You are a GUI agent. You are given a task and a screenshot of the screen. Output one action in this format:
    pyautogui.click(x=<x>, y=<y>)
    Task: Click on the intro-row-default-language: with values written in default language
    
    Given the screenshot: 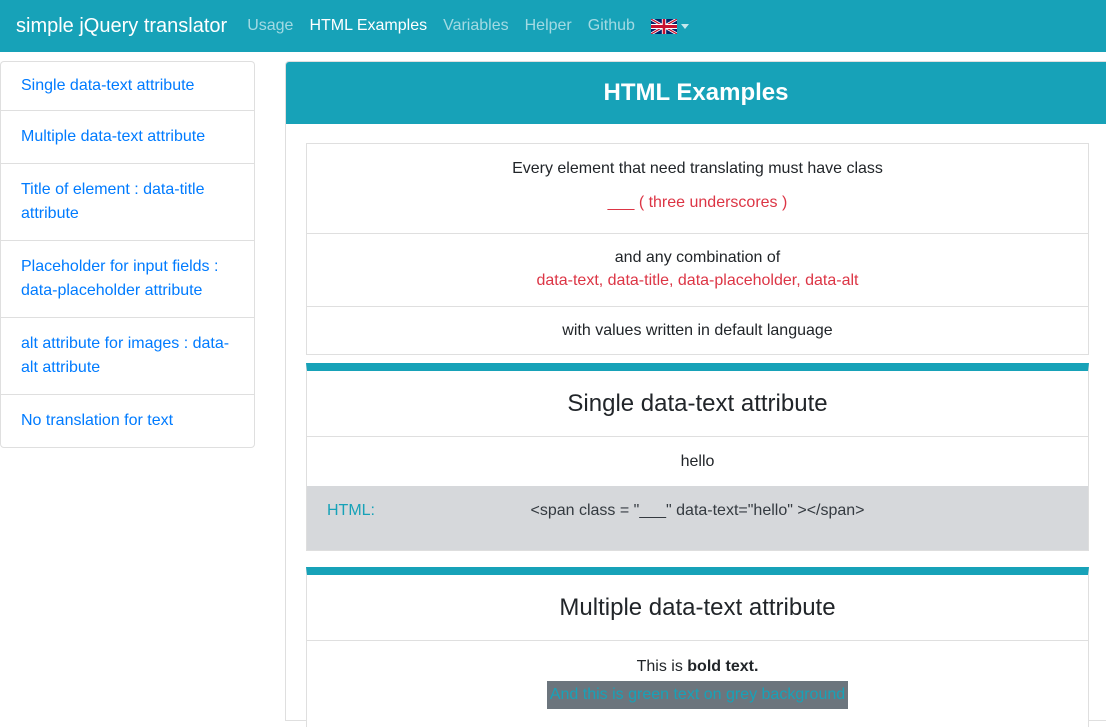 What is the action you would take?
    pyautogui.click(x=697, y=330)
    